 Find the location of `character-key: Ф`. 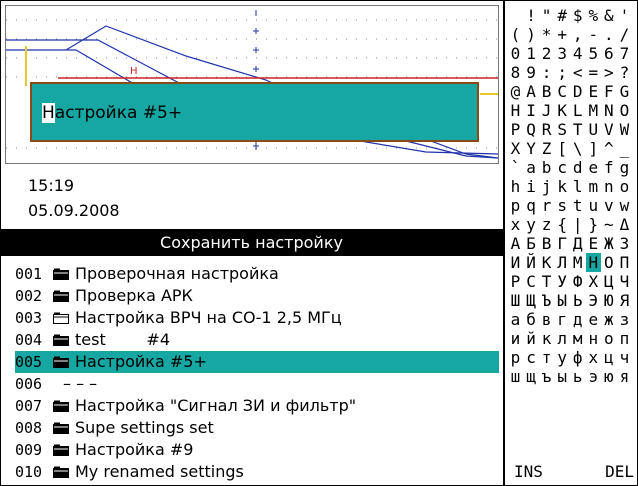

character-key: Ф is located at coordinates (577, 281).